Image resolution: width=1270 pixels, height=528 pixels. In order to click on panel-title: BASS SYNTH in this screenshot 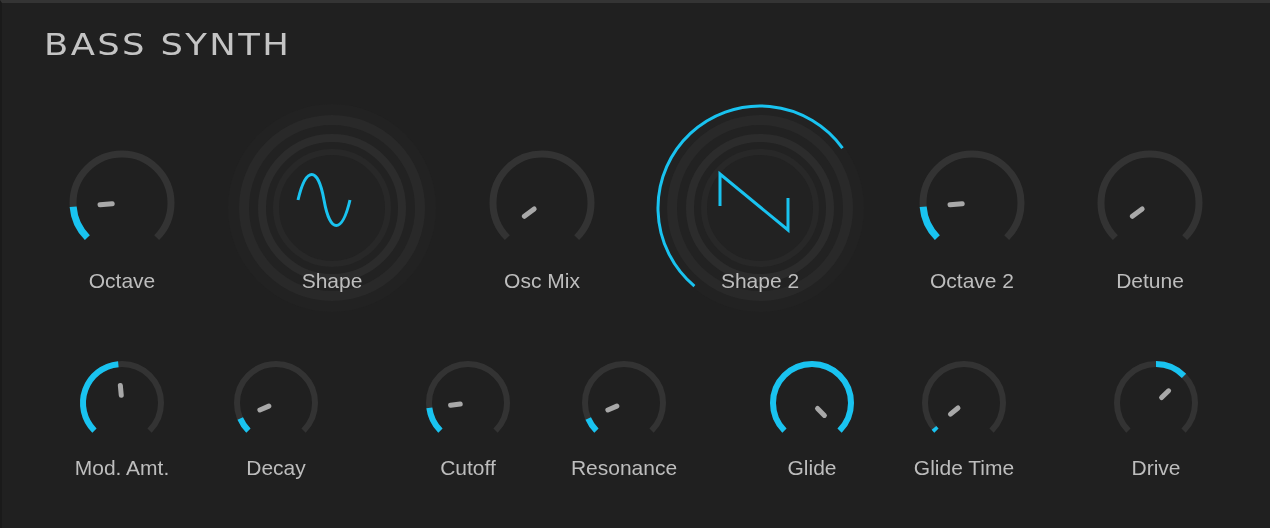, I will do `click(168, 44)`.